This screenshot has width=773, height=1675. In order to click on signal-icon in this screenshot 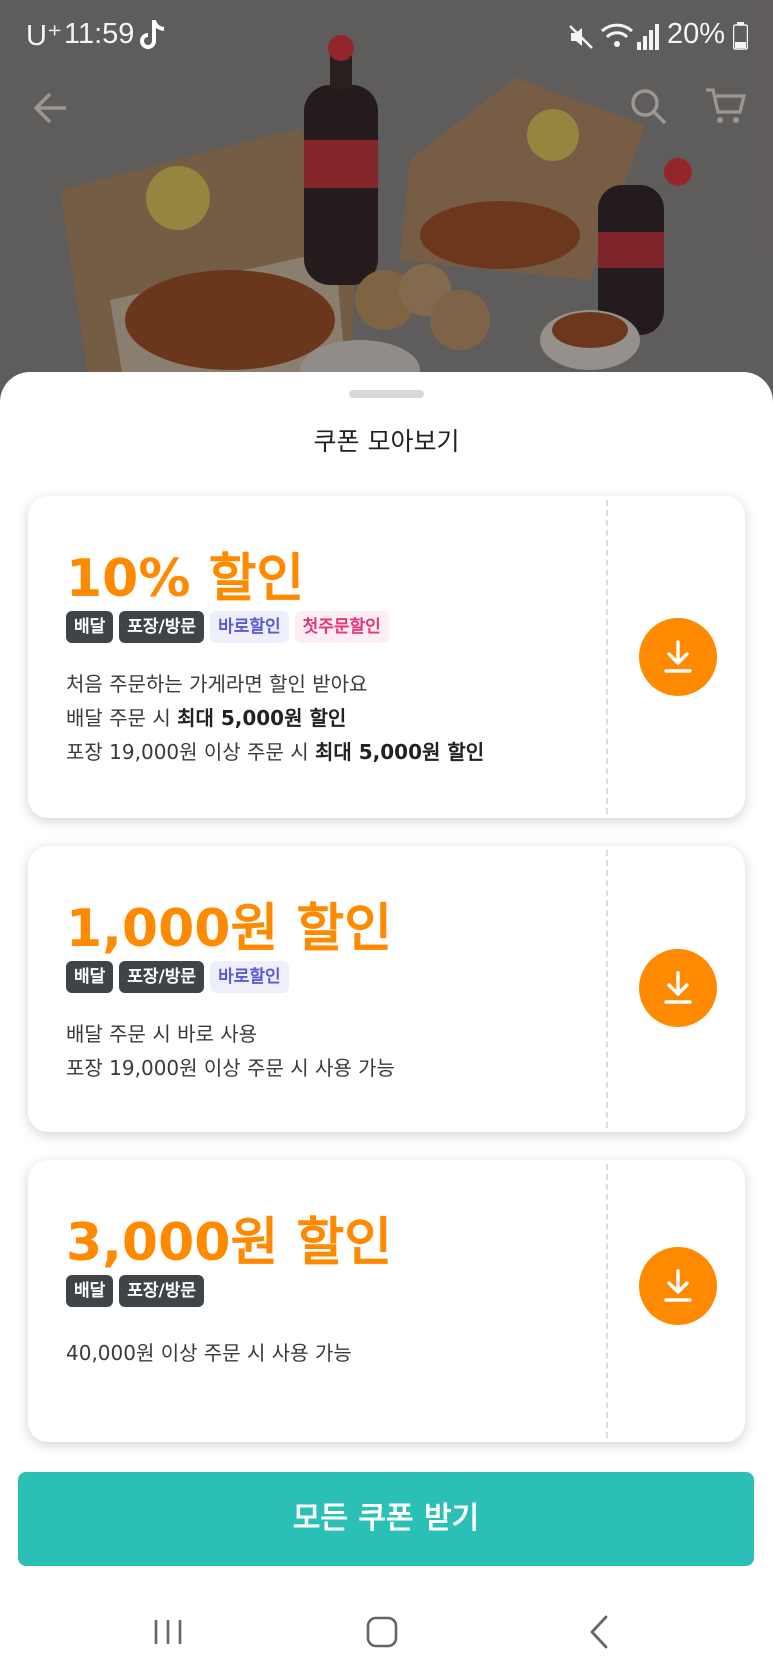, I will do `click(648, 37)`.